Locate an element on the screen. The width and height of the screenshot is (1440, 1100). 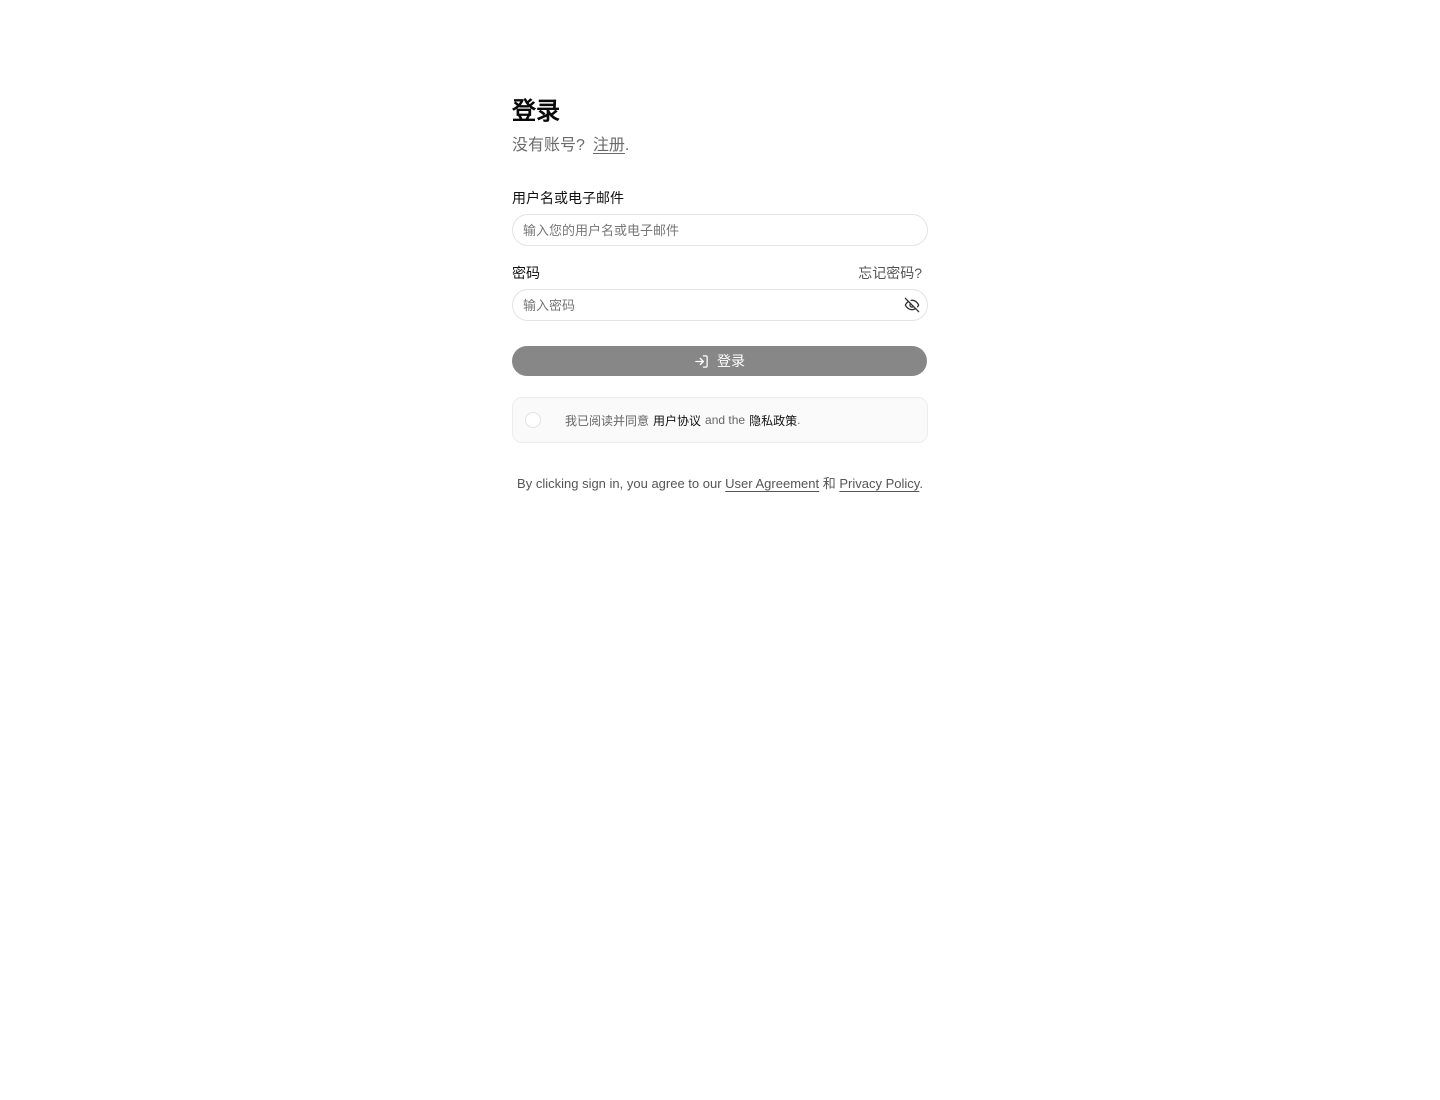
footer-conjunction: 和 is located at coordinates (829, 483).